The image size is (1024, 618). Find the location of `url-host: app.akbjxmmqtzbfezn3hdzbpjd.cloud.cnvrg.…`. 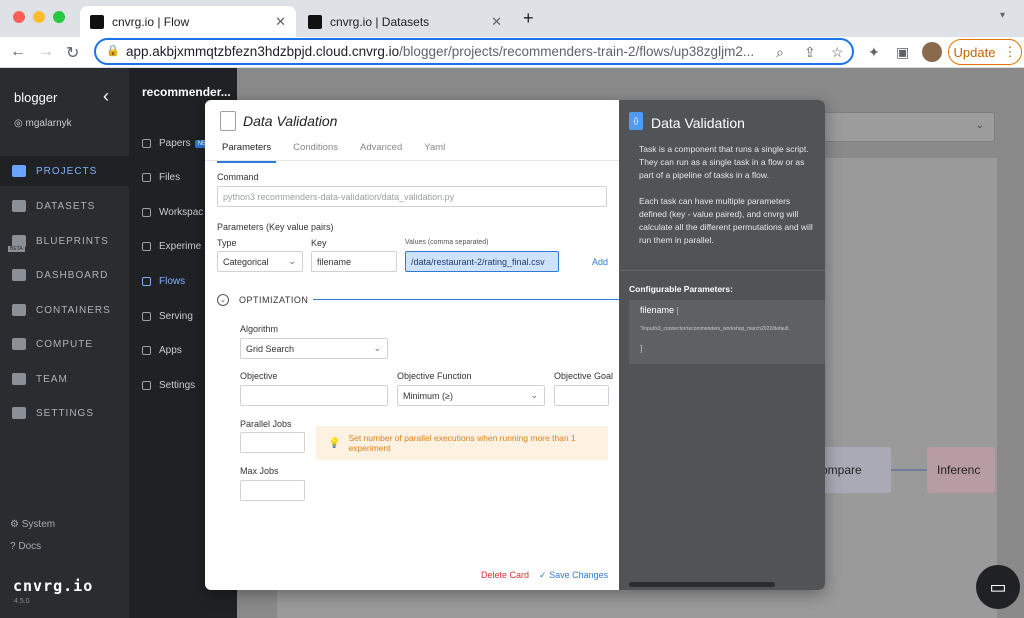

url-host: app.akbjxmmqtzbfezn3hdzbpjd.cloud.cnvrg.… is located at coordinates (263, 51).